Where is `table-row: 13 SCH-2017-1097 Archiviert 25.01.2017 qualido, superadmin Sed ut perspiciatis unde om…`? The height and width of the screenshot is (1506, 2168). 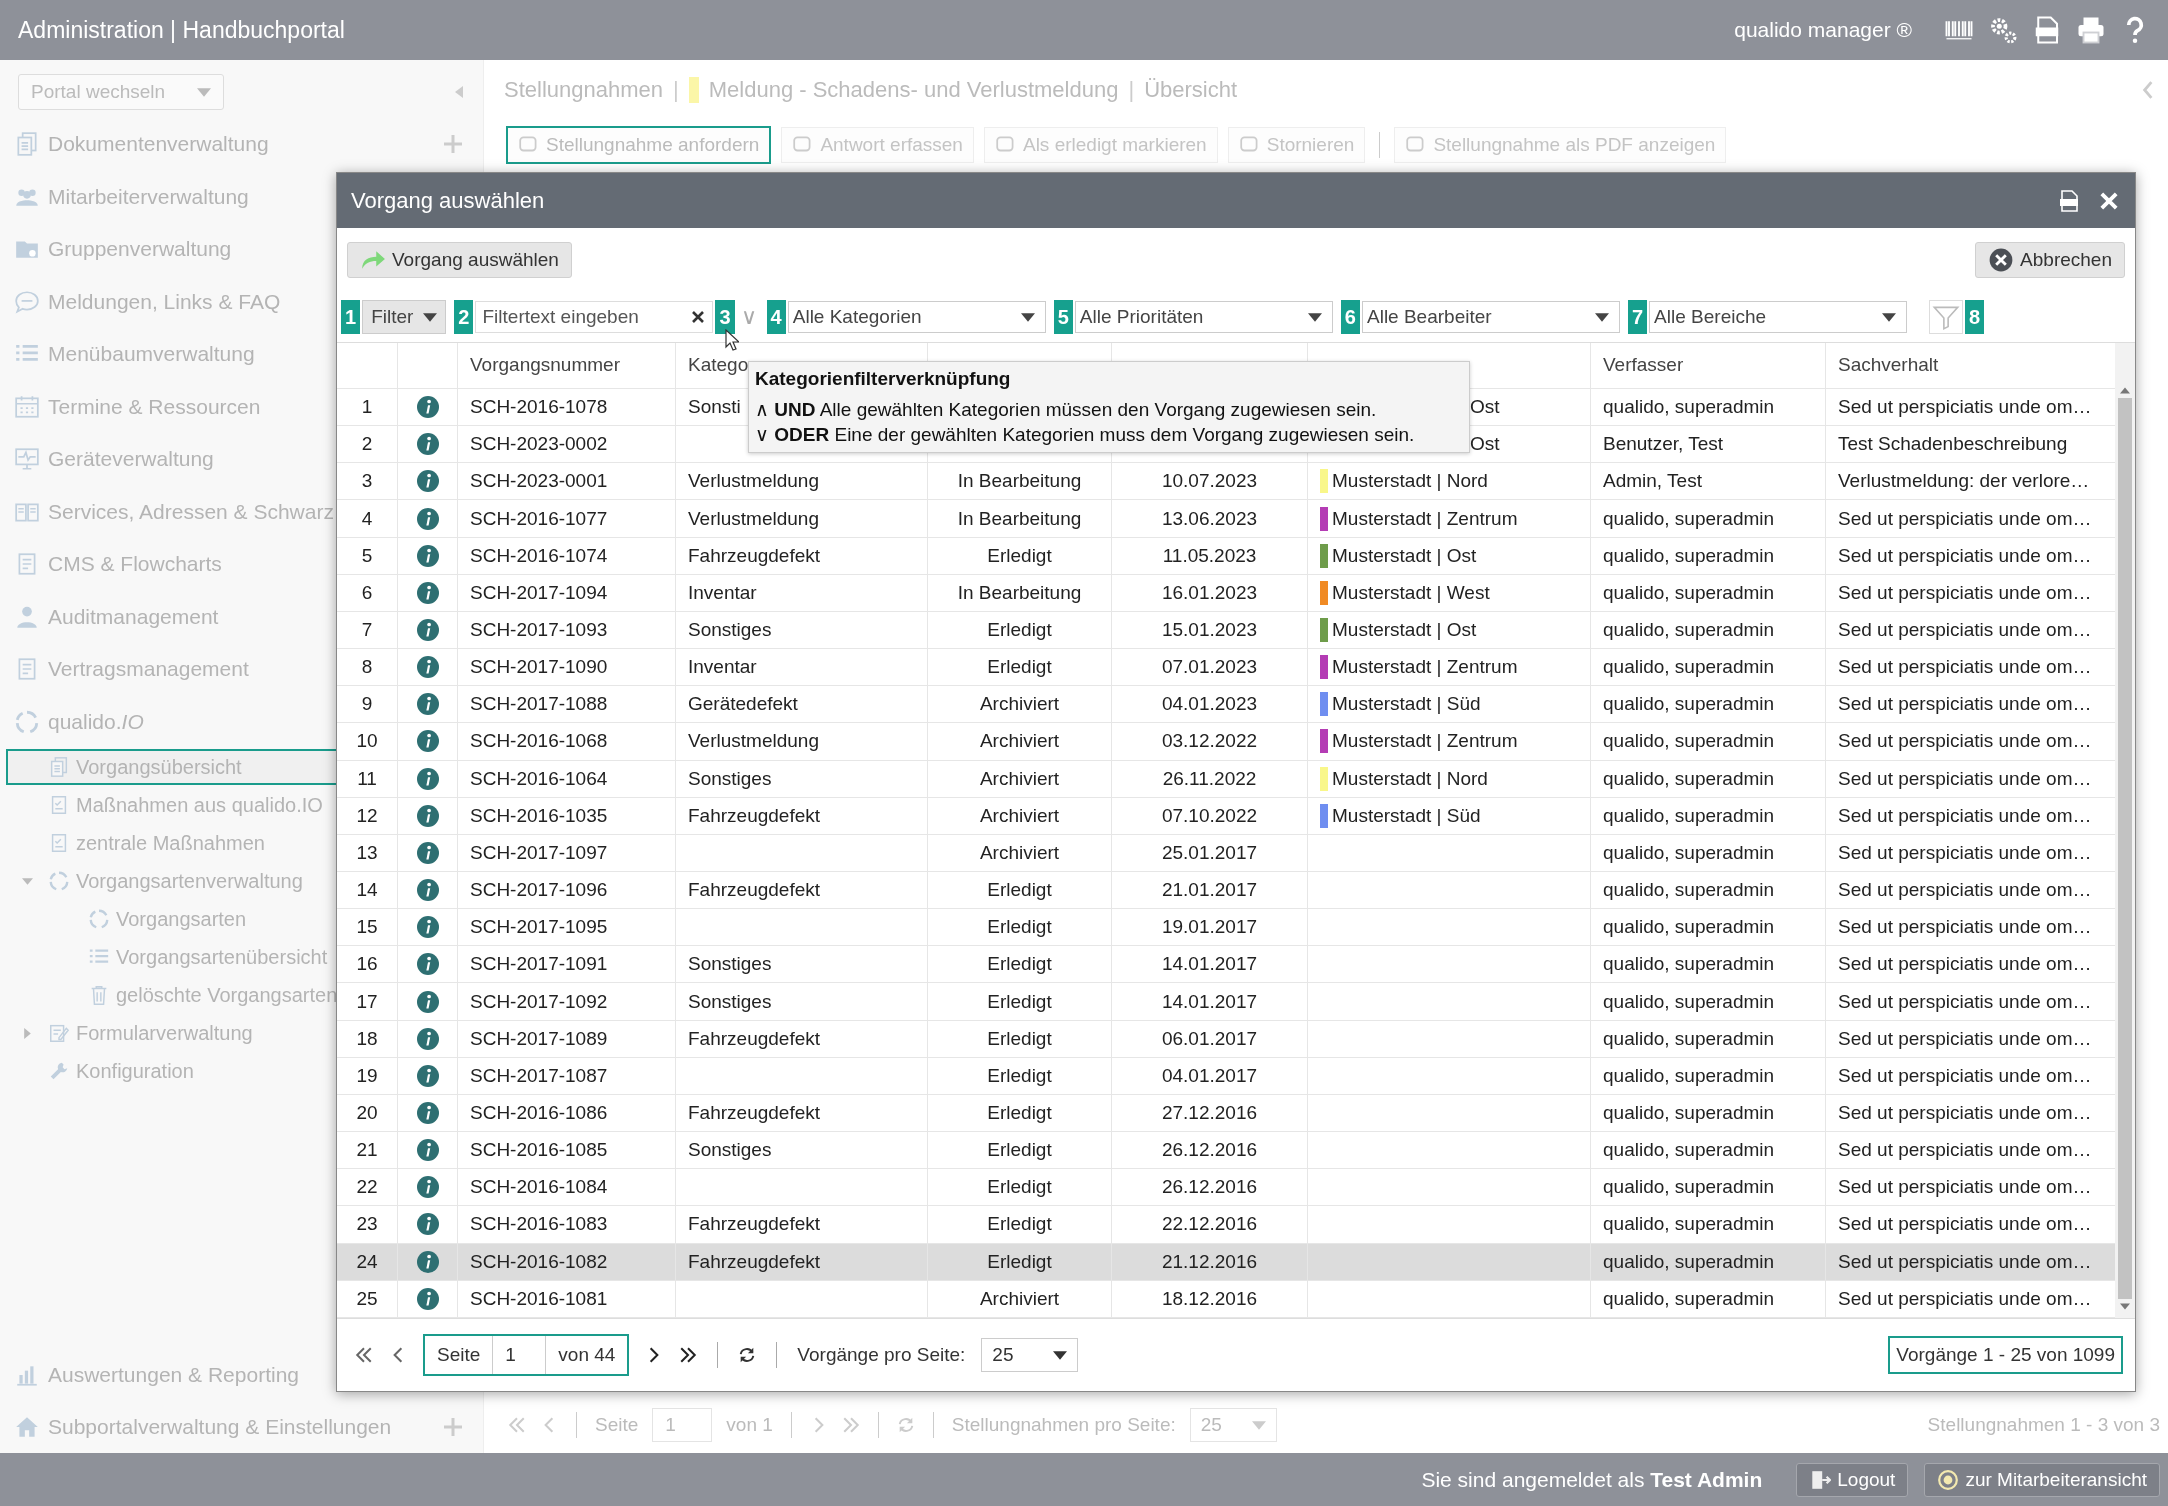 table-row: 13 SCH-2017-1097 Archiviert 25.01.2017 qualido, superadmin Sed ut perspiciatis unde om… is located at coordinates (1226, 853).